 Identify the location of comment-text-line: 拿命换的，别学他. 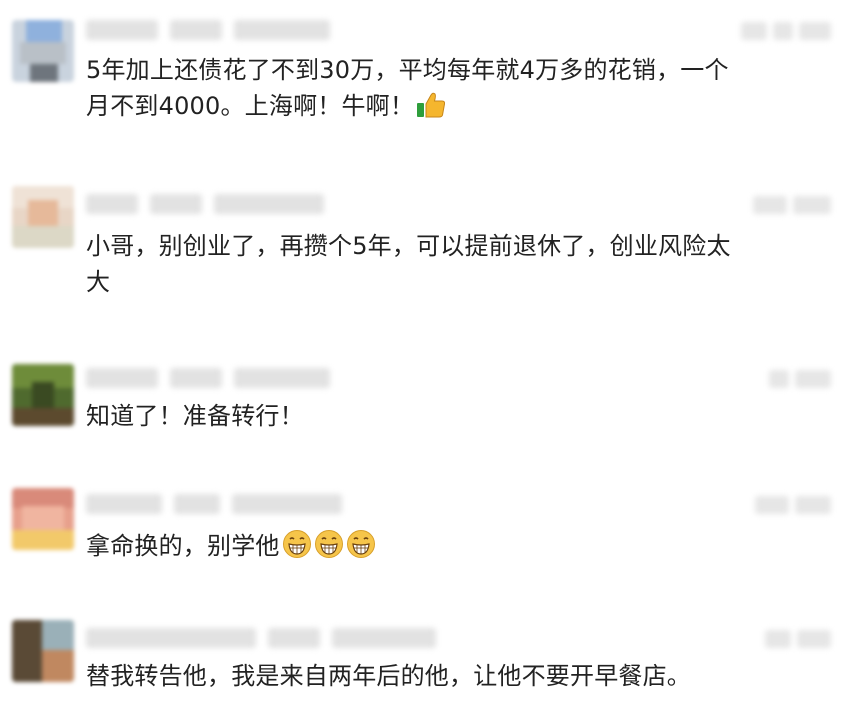
(456, 548).